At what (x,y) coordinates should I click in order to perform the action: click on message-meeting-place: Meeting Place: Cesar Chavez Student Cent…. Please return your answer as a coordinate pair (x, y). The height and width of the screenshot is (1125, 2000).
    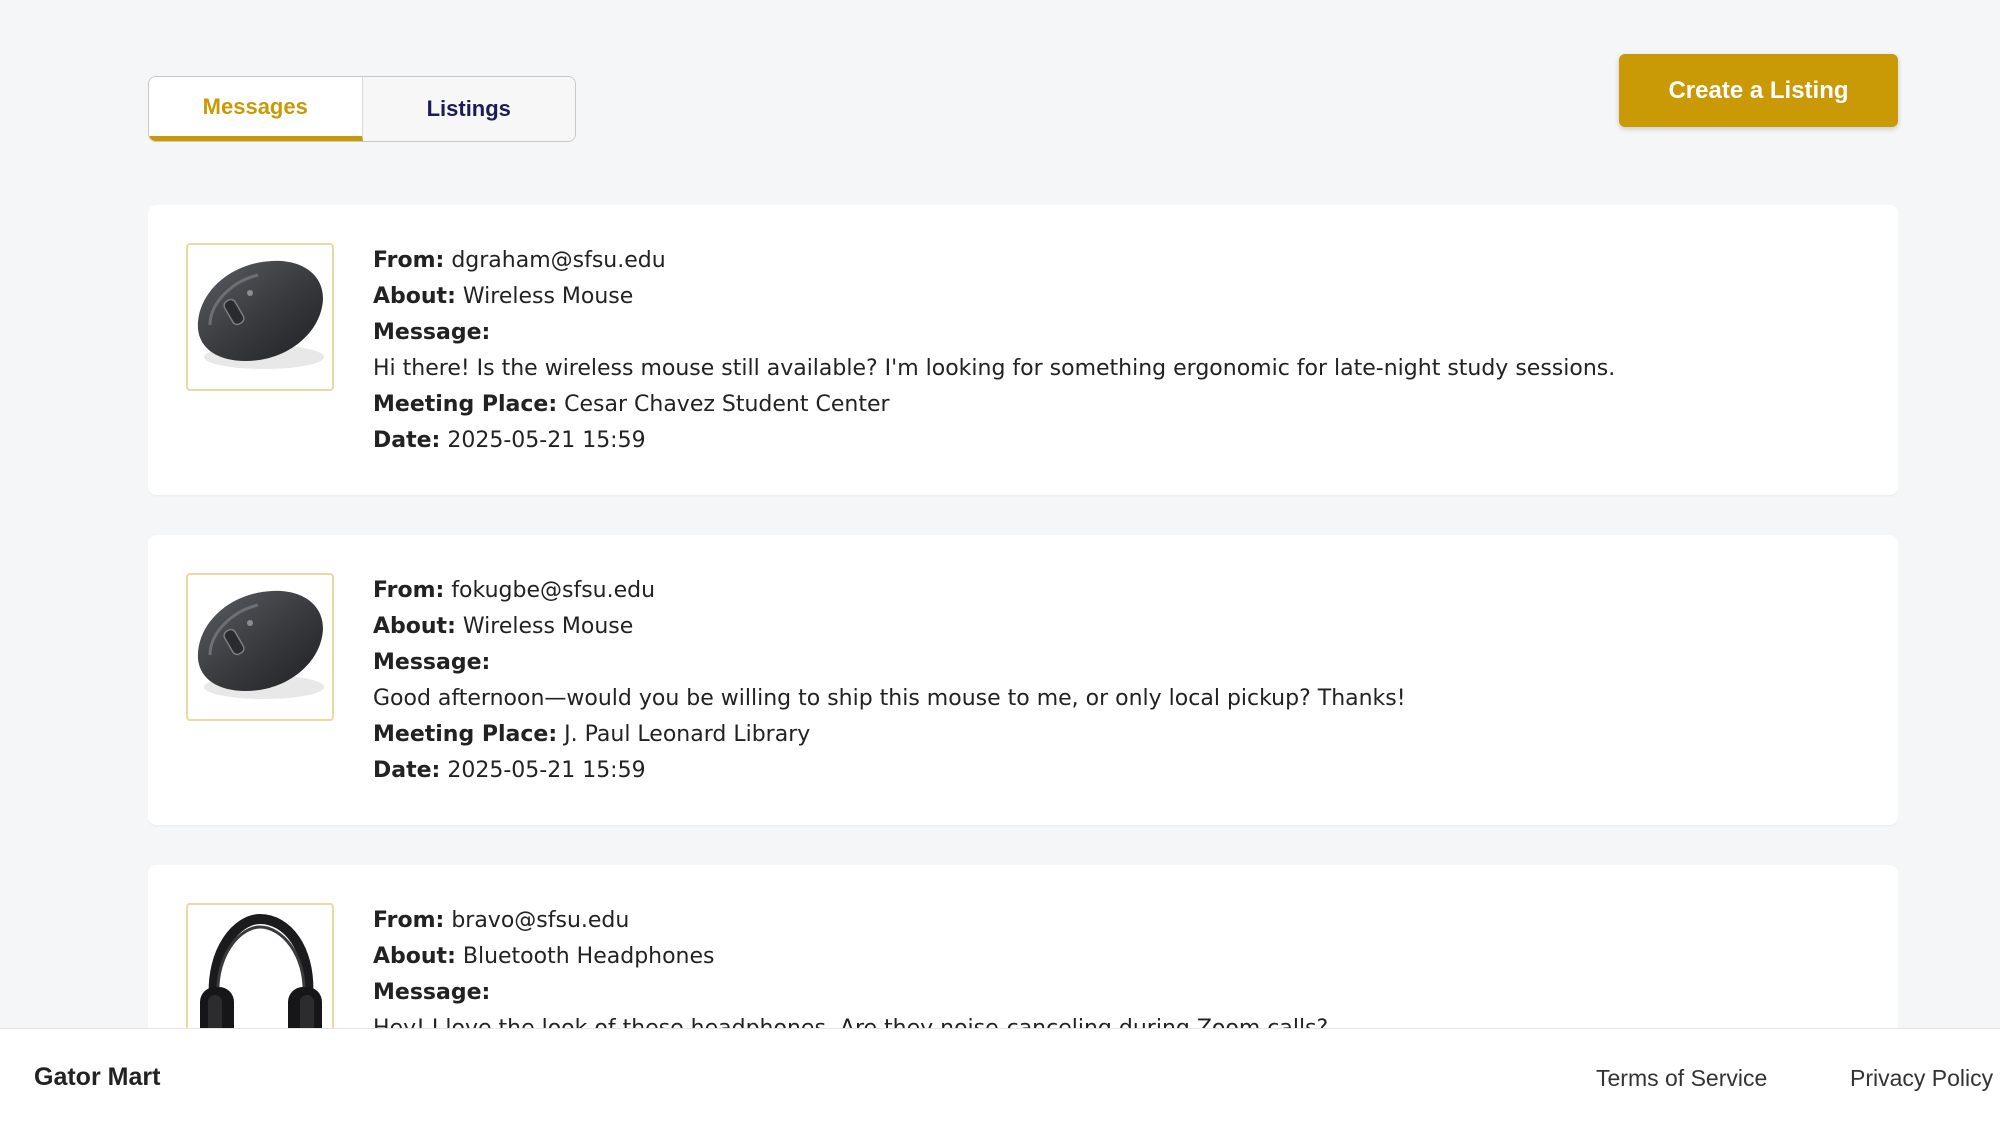
    Looking at the image, I should click on (631, 404).